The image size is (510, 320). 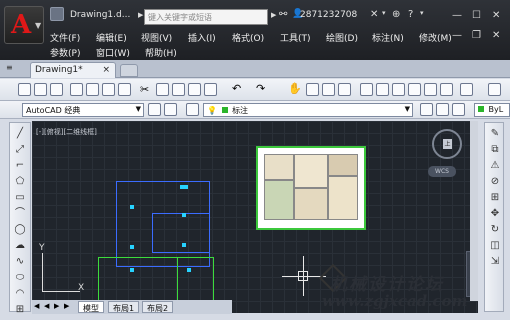 What do you see at coordinates (20, 261) in the screenshot?
I see `spline-icon: ∿` at bounding box center [20, 261].